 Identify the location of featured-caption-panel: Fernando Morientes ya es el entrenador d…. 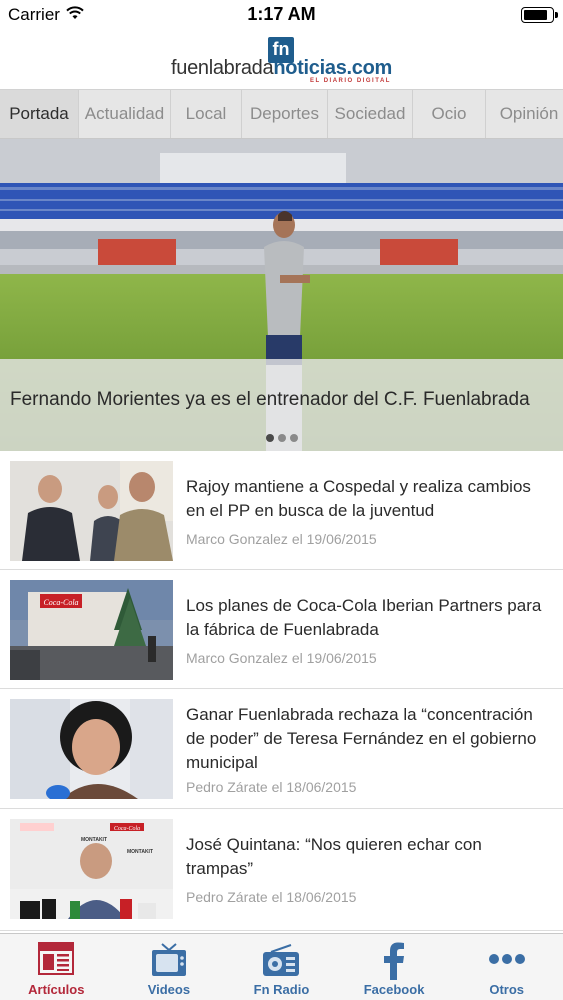
(281, 405).